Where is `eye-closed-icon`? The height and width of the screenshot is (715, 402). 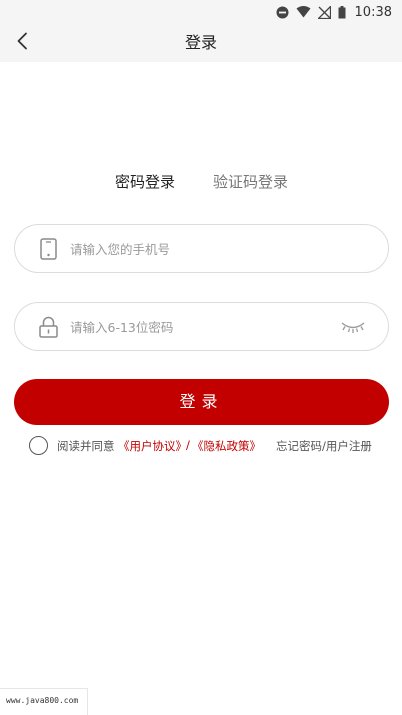
eye-closed-icon is located at coordinates (353, 327).